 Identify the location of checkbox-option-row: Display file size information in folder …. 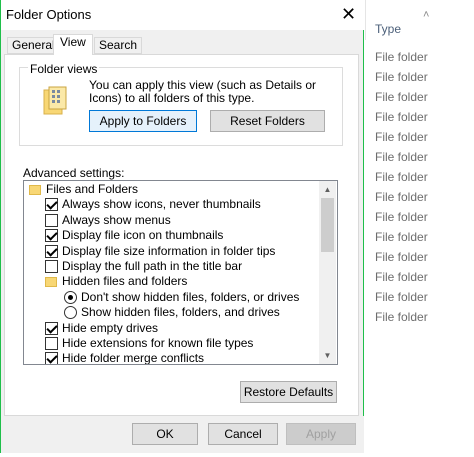
(160, 251).